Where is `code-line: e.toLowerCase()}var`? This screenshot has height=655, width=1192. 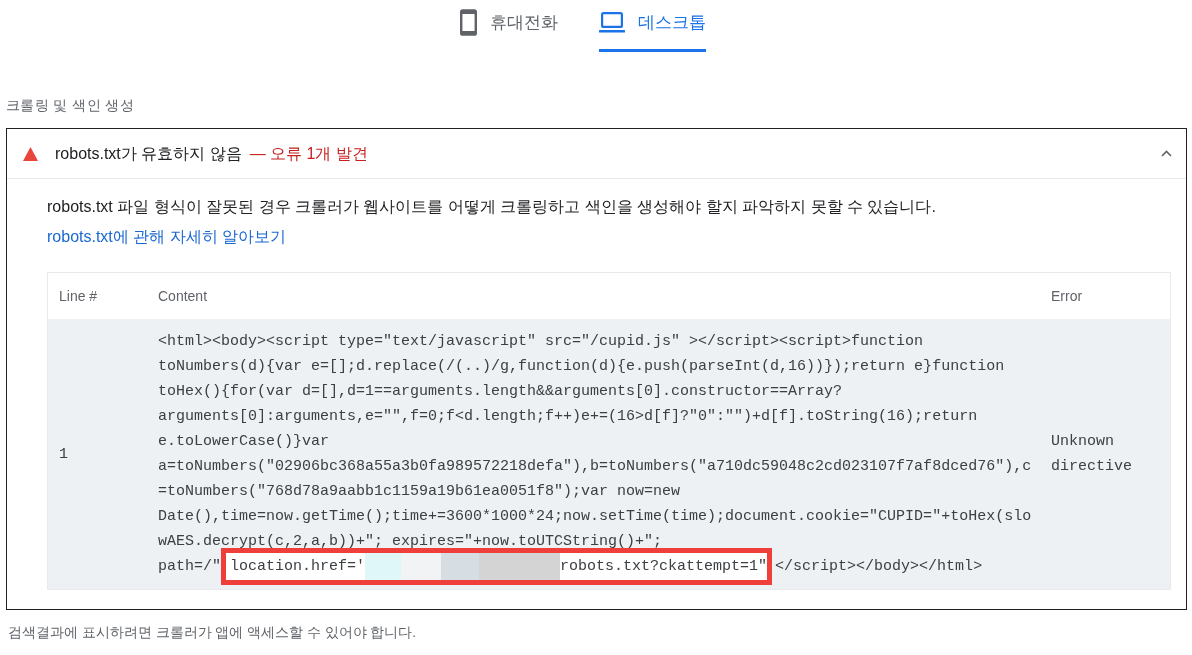 code-line: e.toLowerCase()}var is located at coordinates (244, 442).